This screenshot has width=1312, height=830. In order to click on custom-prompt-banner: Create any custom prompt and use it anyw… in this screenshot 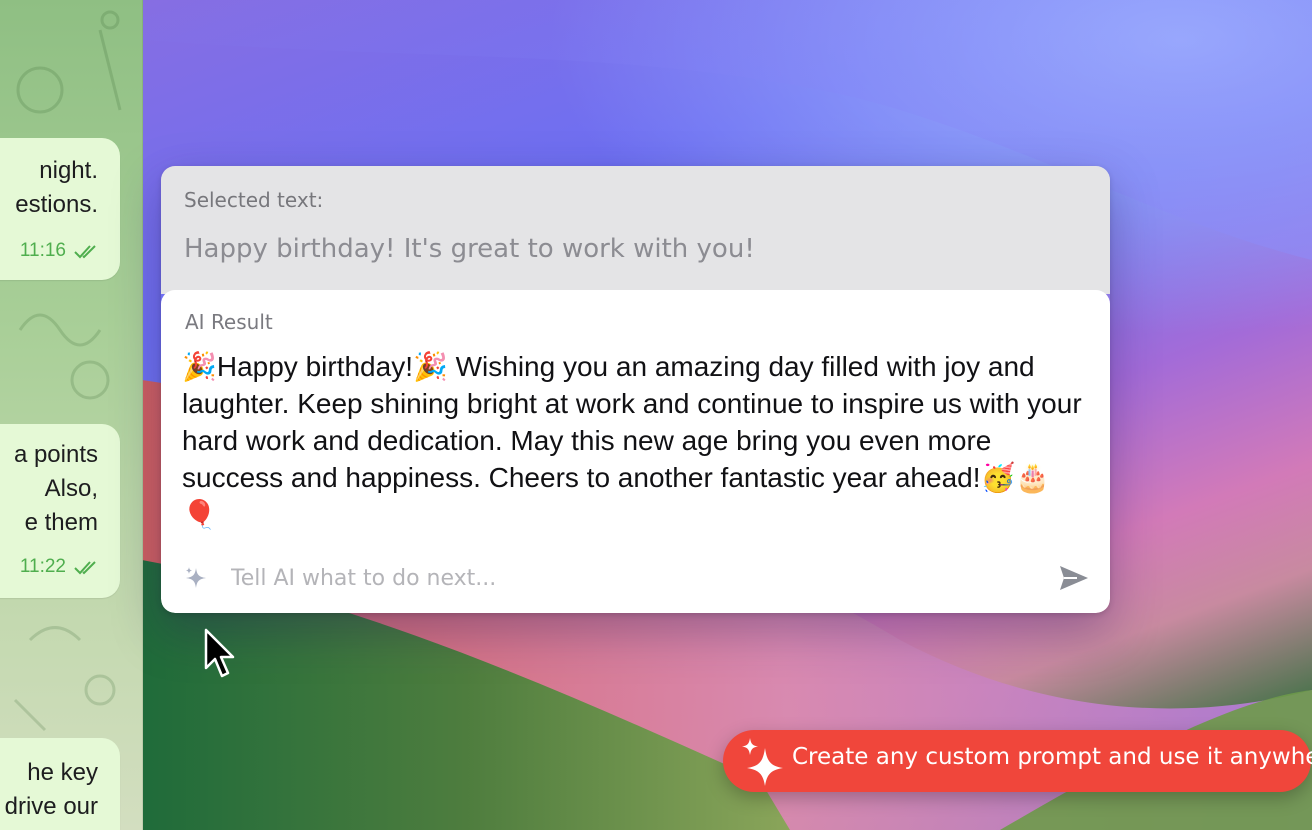, I will do `click(1017, 761)`.